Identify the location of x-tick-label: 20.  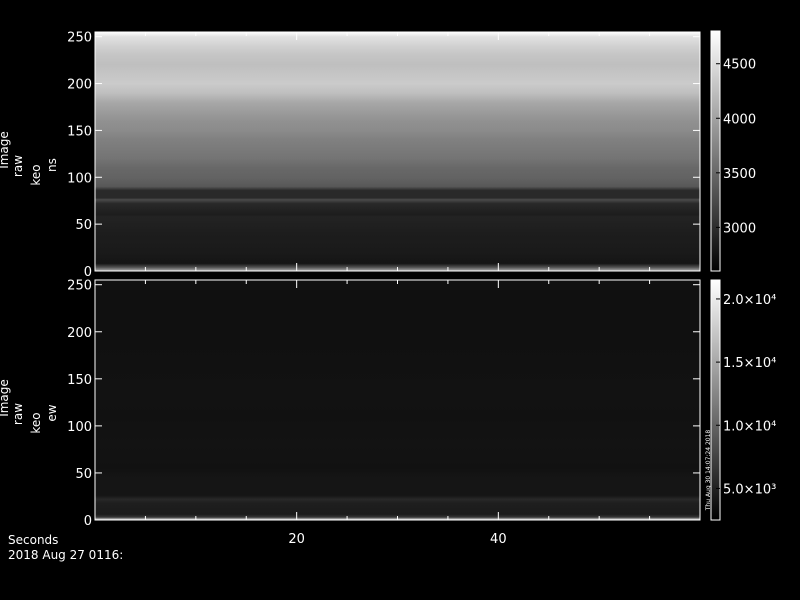
(296, 539).